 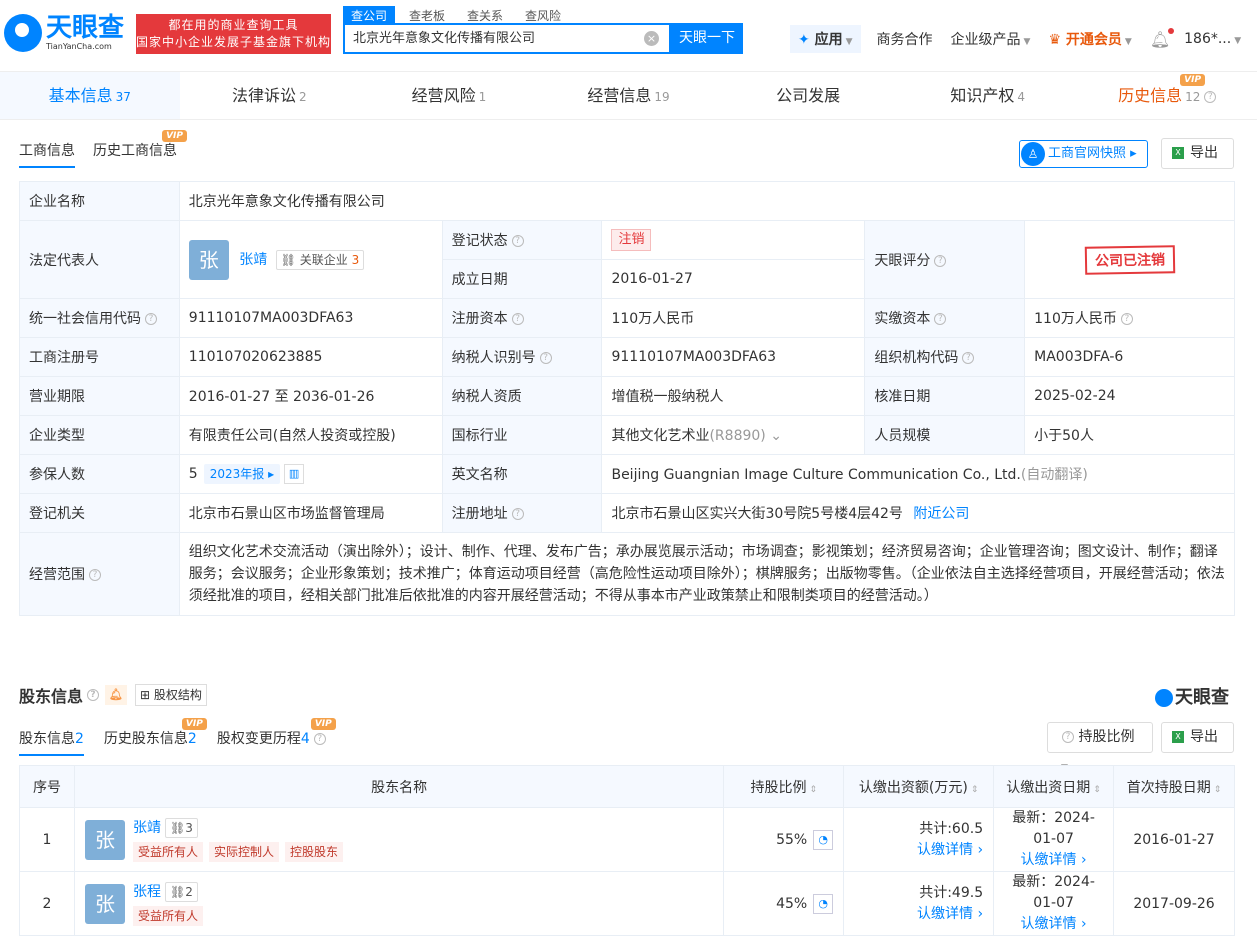 What do you see at coordinates (919, 786) in the screenshot?
I see `col-header-sortable: 认缴出资额(万元) ⇕` at bounding box center [919, 786].